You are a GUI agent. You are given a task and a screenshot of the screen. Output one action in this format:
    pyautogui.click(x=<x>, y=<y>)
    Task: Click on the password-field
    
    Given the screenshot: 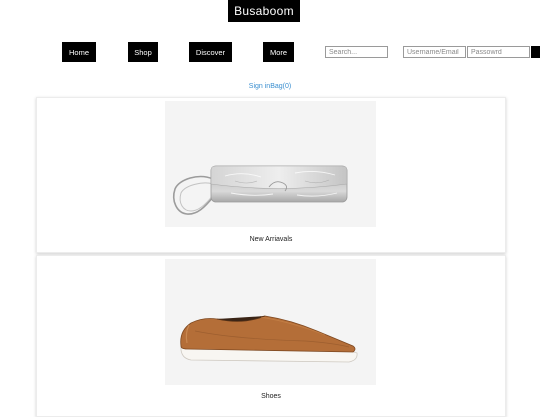 What is the action you would take?
    pyautogui.click(x=498, y=52)
    